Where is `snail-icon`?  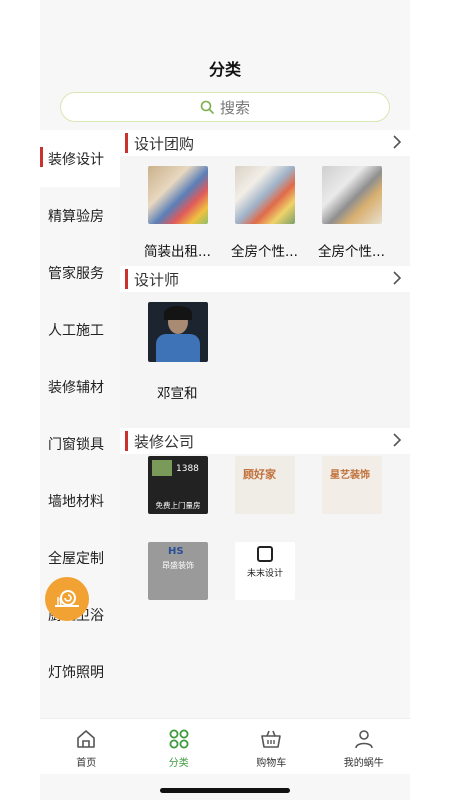
snail-icon is located at coordinates (67, 598).